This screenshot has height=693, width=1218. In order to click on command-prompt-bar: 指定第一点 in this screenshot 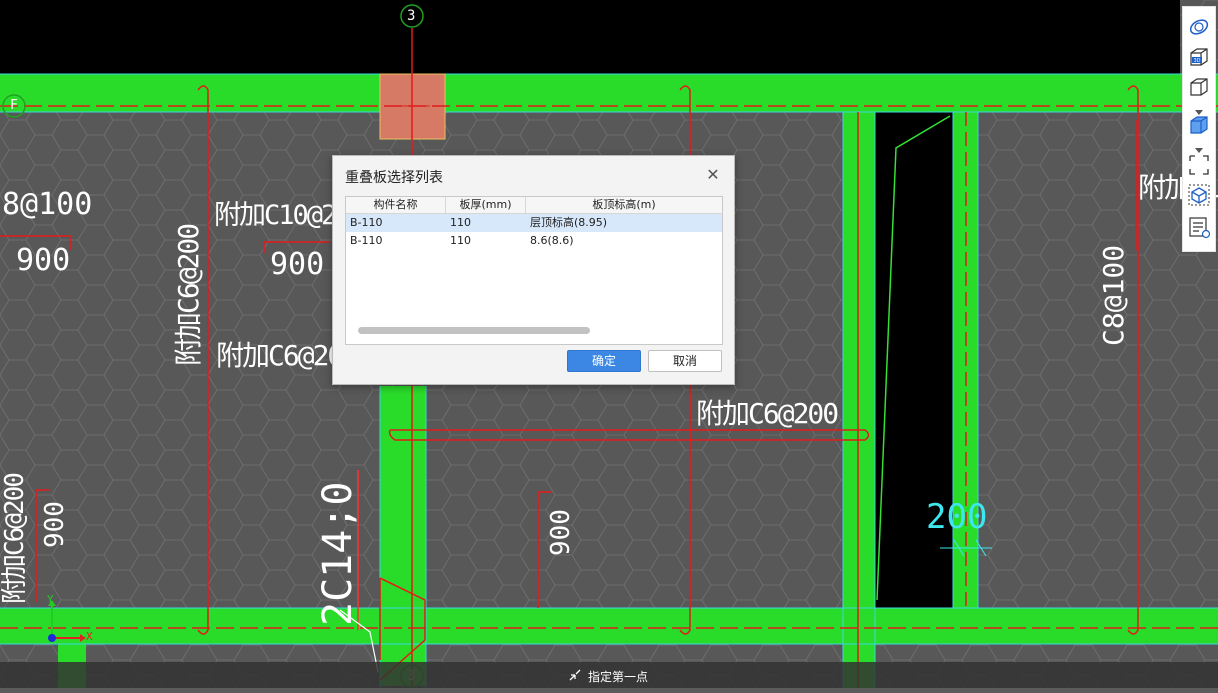, I will do `click(609, 675)`.